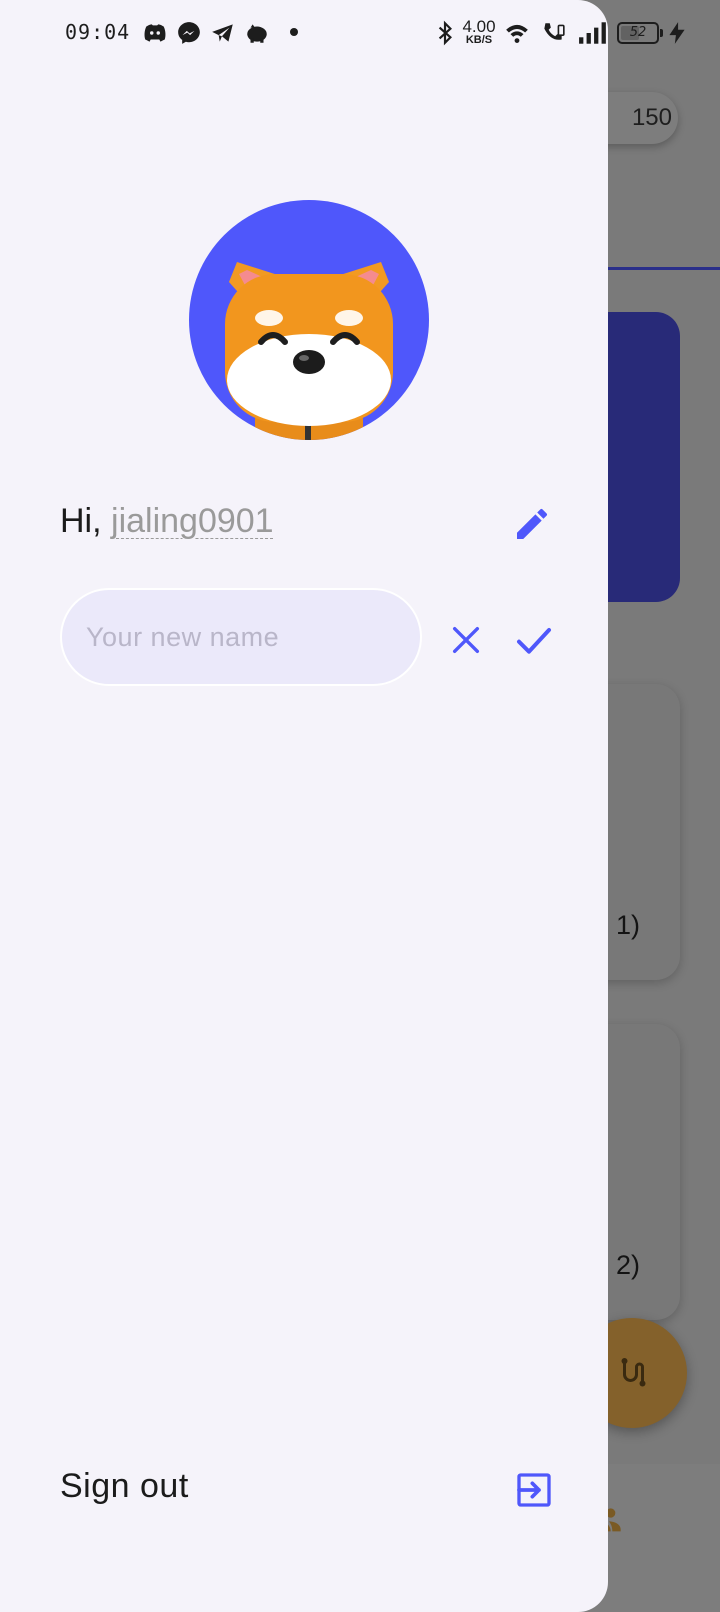 This screenshot has width=720, height=1612. I want to click on messenger-icon, so click(189, 33).